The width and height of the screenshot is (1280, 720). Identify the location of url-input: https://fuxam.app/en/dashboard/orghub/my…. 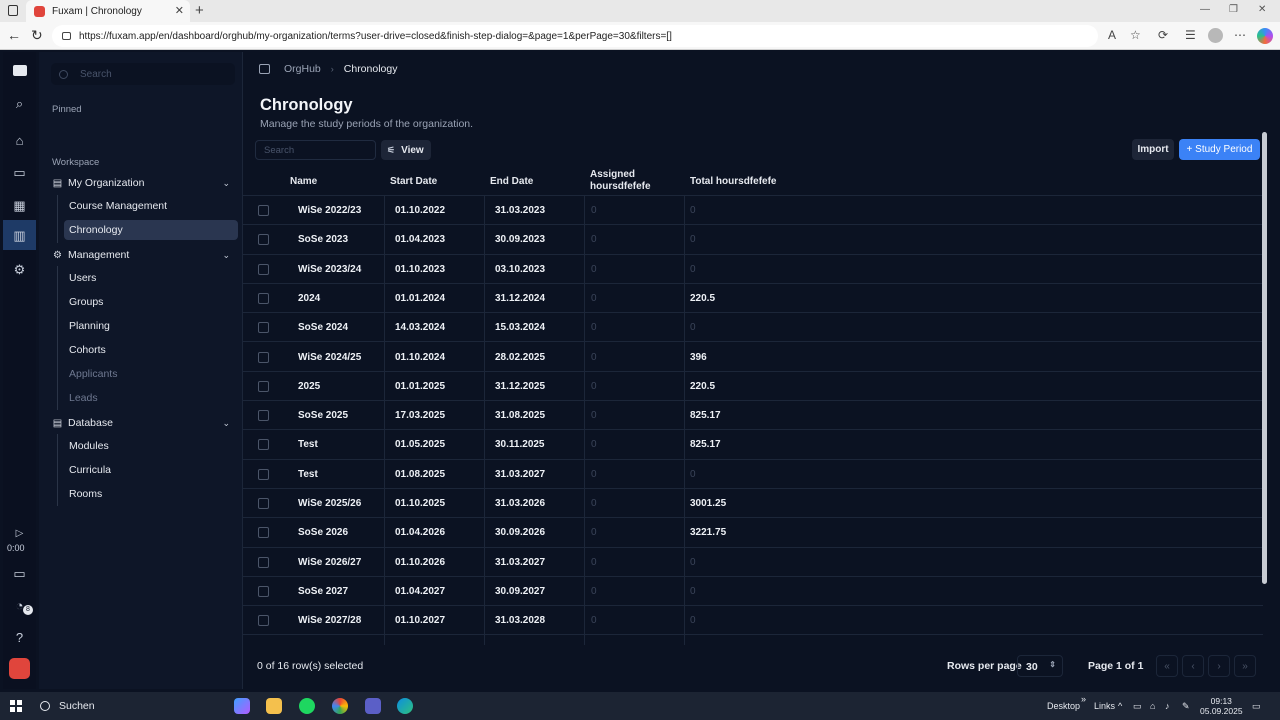
(575, 36).